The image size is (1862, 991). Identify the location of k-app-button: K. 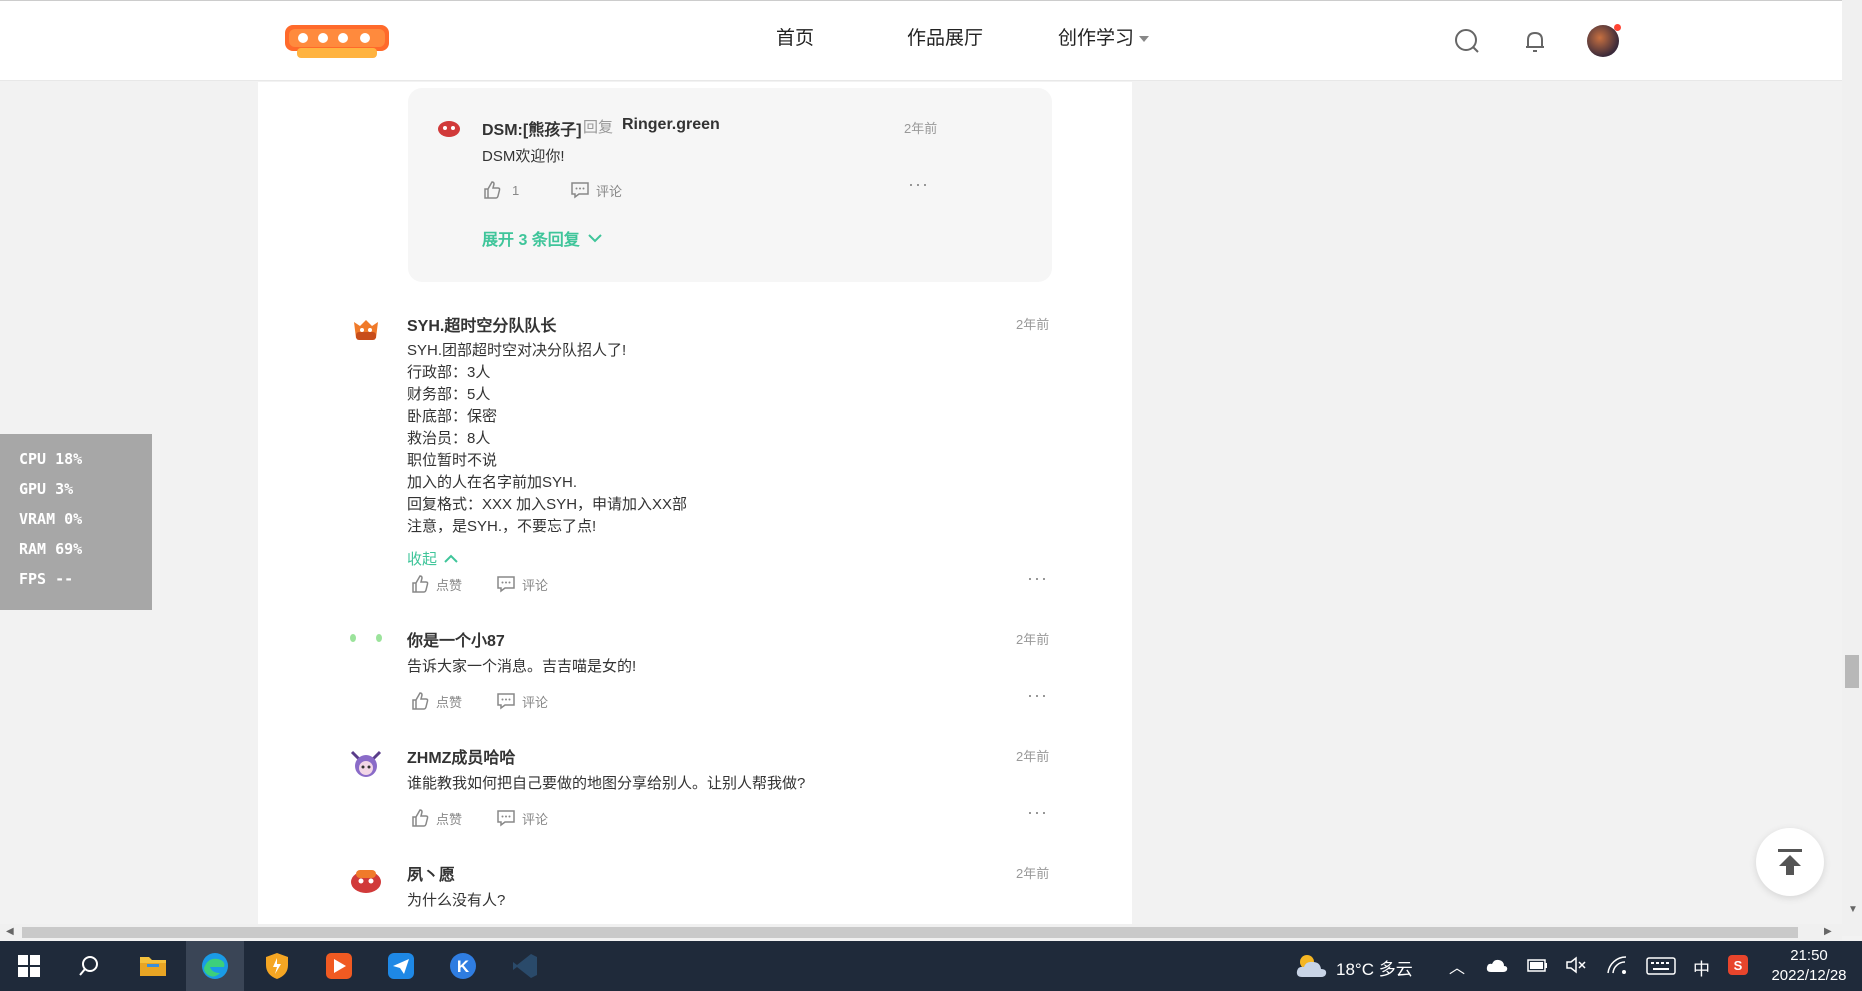
(463, 966).